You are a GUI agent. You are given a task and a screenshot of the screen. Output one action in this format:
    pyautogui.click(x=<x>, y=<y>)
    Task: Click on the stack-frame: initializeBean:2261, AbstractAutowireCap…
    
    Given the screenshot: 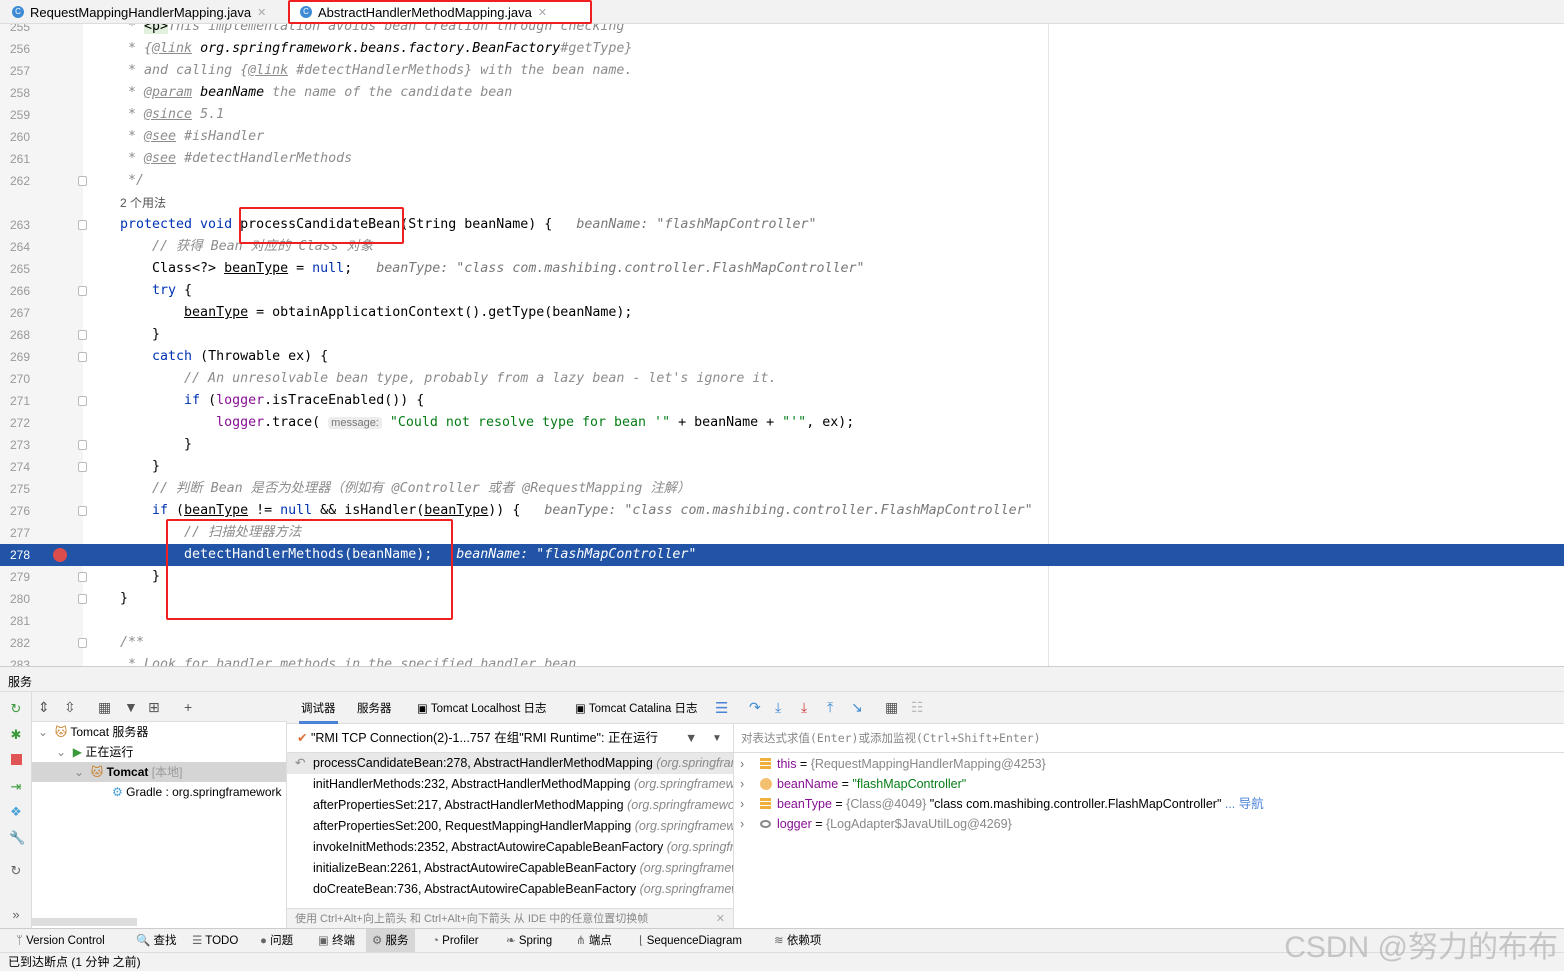 What is the action you would take?
    pyautogui.click(x=510, y=868)
    